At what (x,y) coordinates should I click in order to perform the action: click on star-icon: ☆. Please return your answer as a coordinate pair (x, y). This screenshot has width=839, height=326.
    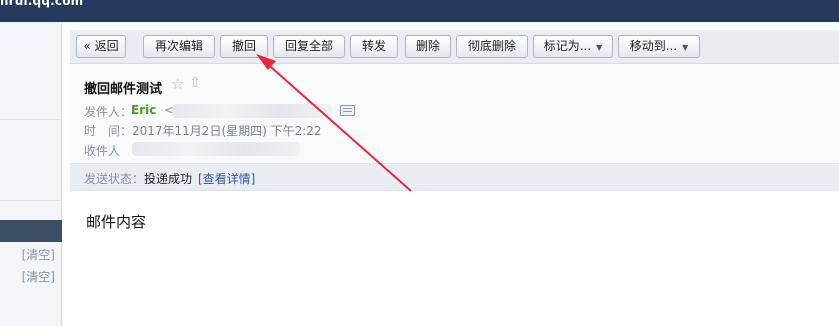
    Looking at the image, I should click on (177, 84).